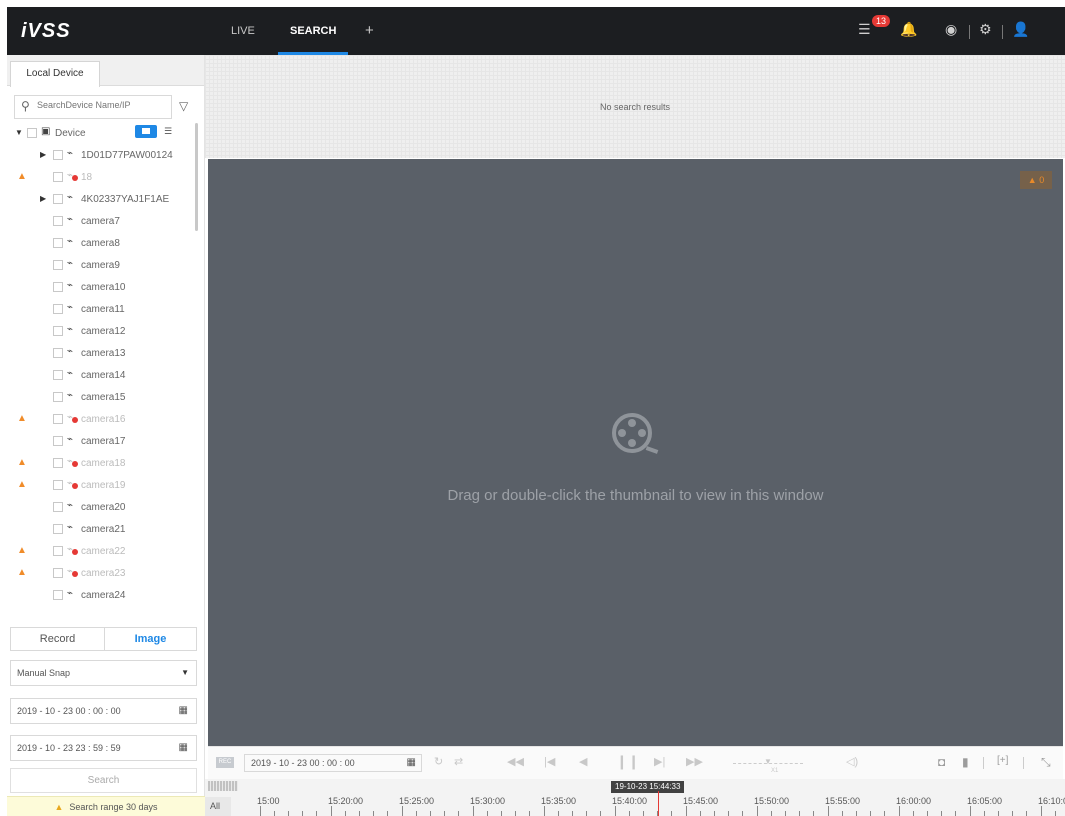 This screenshot has height=816, width=1065. What do you see at coordinates (694, 761) in the screenshot?
I see `fast-forward-icon: ▶▶` at bounding box center [694, 761].